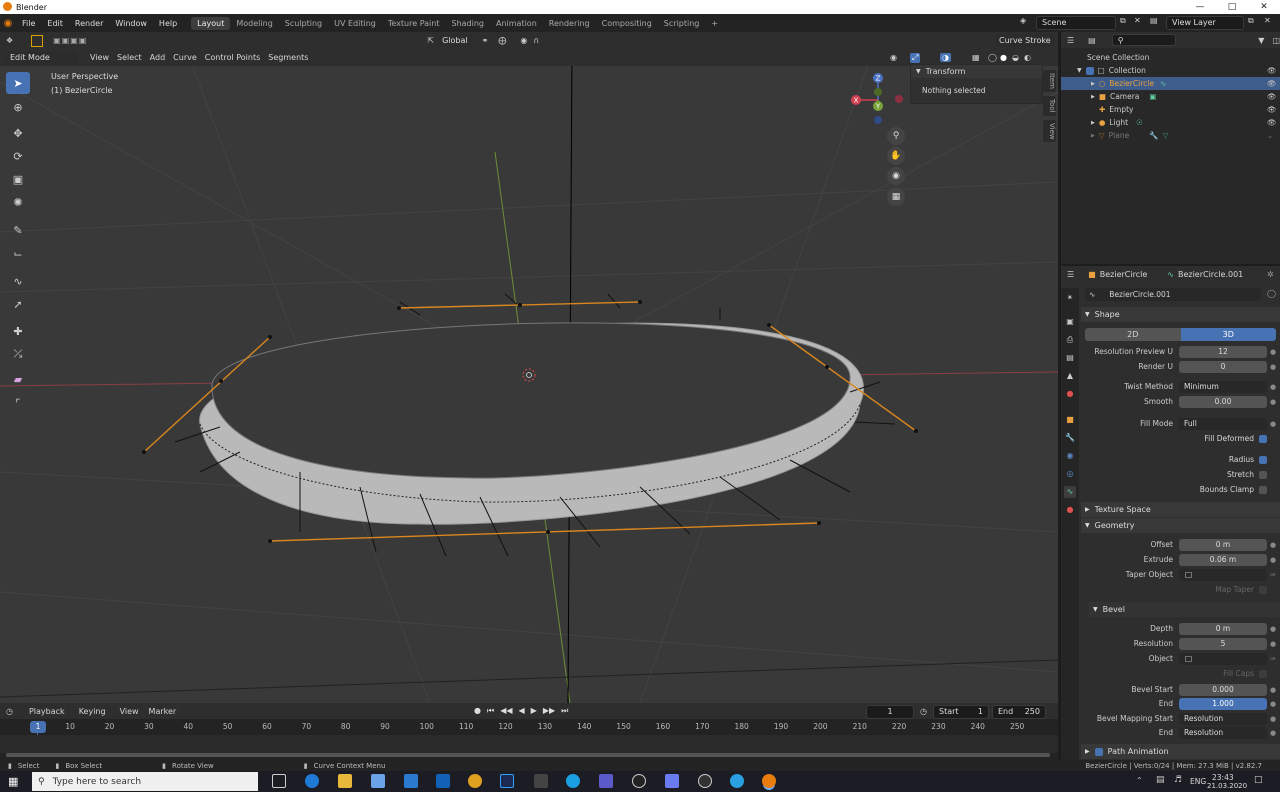 The width and height of the screenshot is (1280, 792). What do you see at coordinates (1180, 525) in the screenshot?
I see `geometry-panel-header: ▼ Geometry` at bounding box center [1180, 525].